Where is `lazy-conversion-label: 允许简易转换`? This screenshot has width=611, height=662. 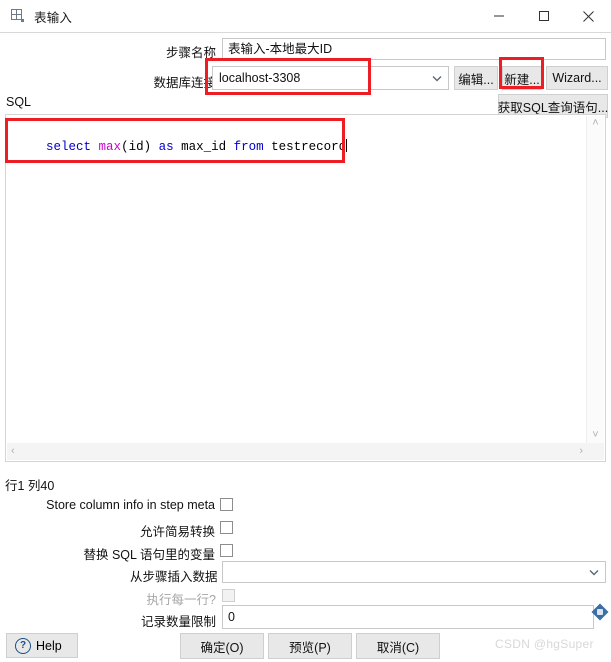 lazy-conversion-label: 允许简易转换 is located at coordinates (177, 532).